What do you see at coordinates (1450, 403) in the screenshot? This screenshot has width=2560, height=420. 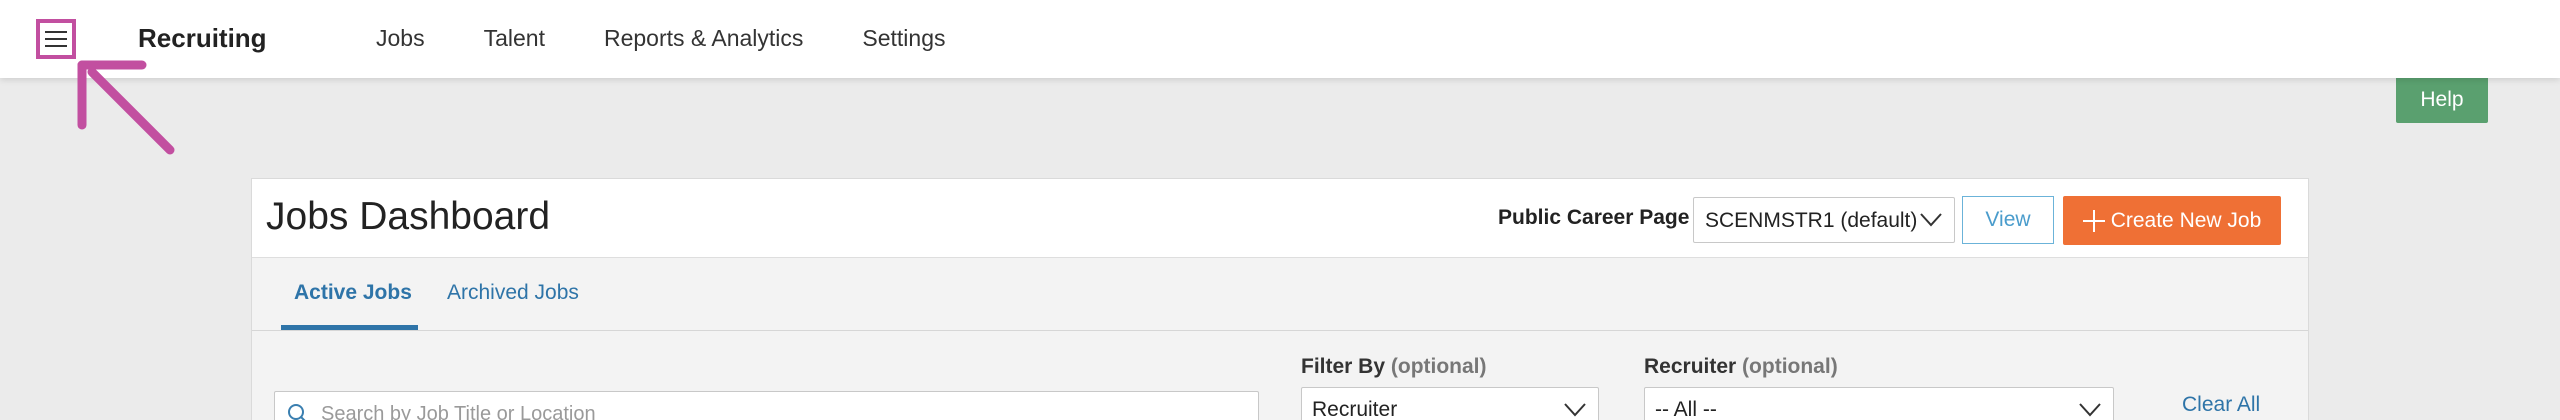 I see `filter-by-select: Recruiter` at bounding box center [1450, 403].